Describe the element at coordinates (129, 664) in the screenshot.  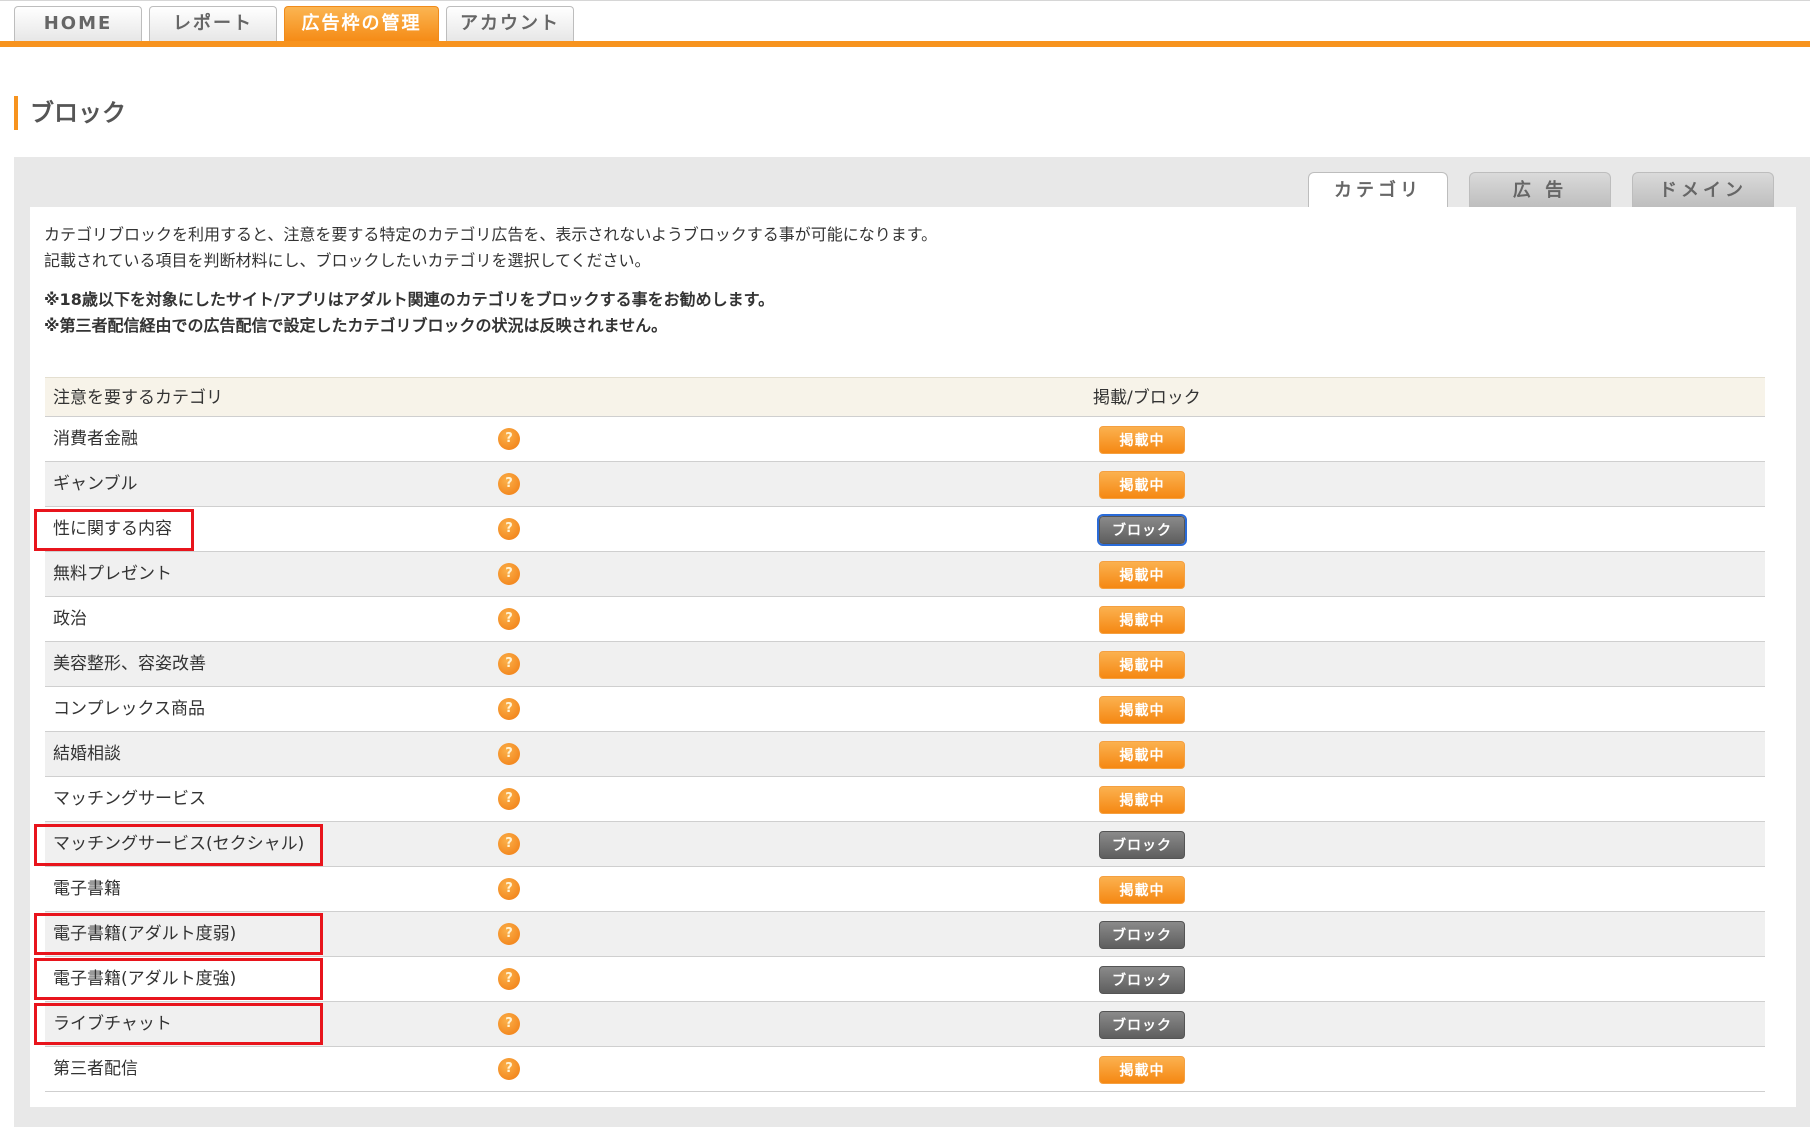
I see `category-name: 美容整形、容姿改善` at that location.